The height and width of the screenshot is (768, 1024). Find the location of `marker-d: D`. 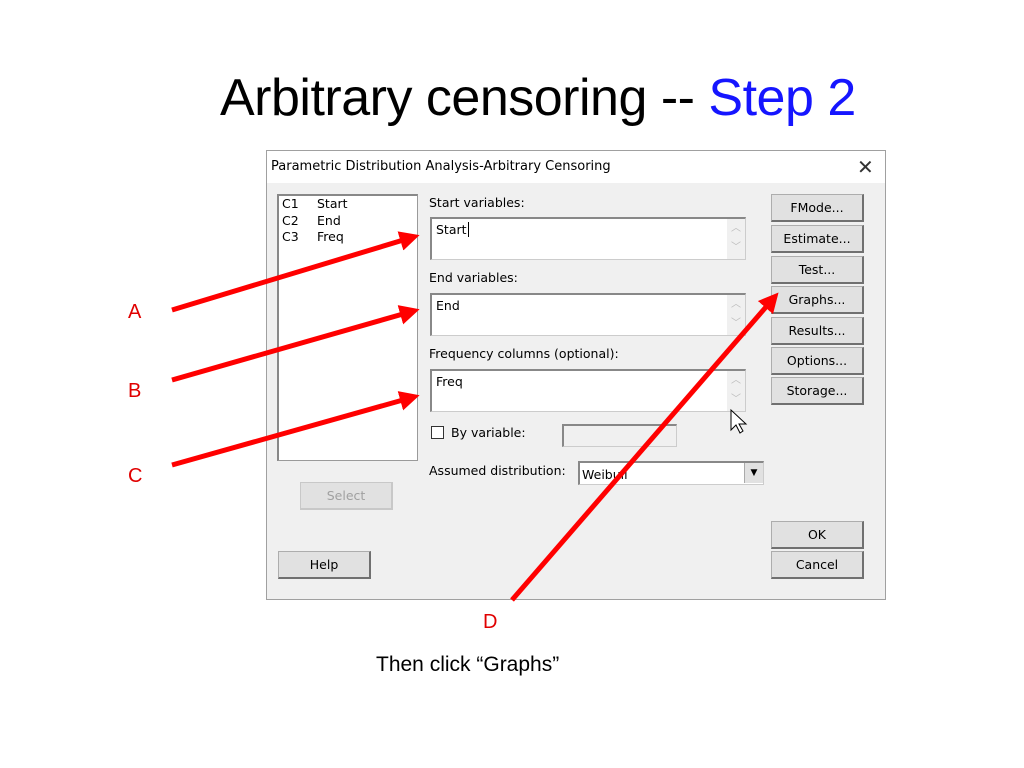

marker-d: D is located at coordinates (490, 622).